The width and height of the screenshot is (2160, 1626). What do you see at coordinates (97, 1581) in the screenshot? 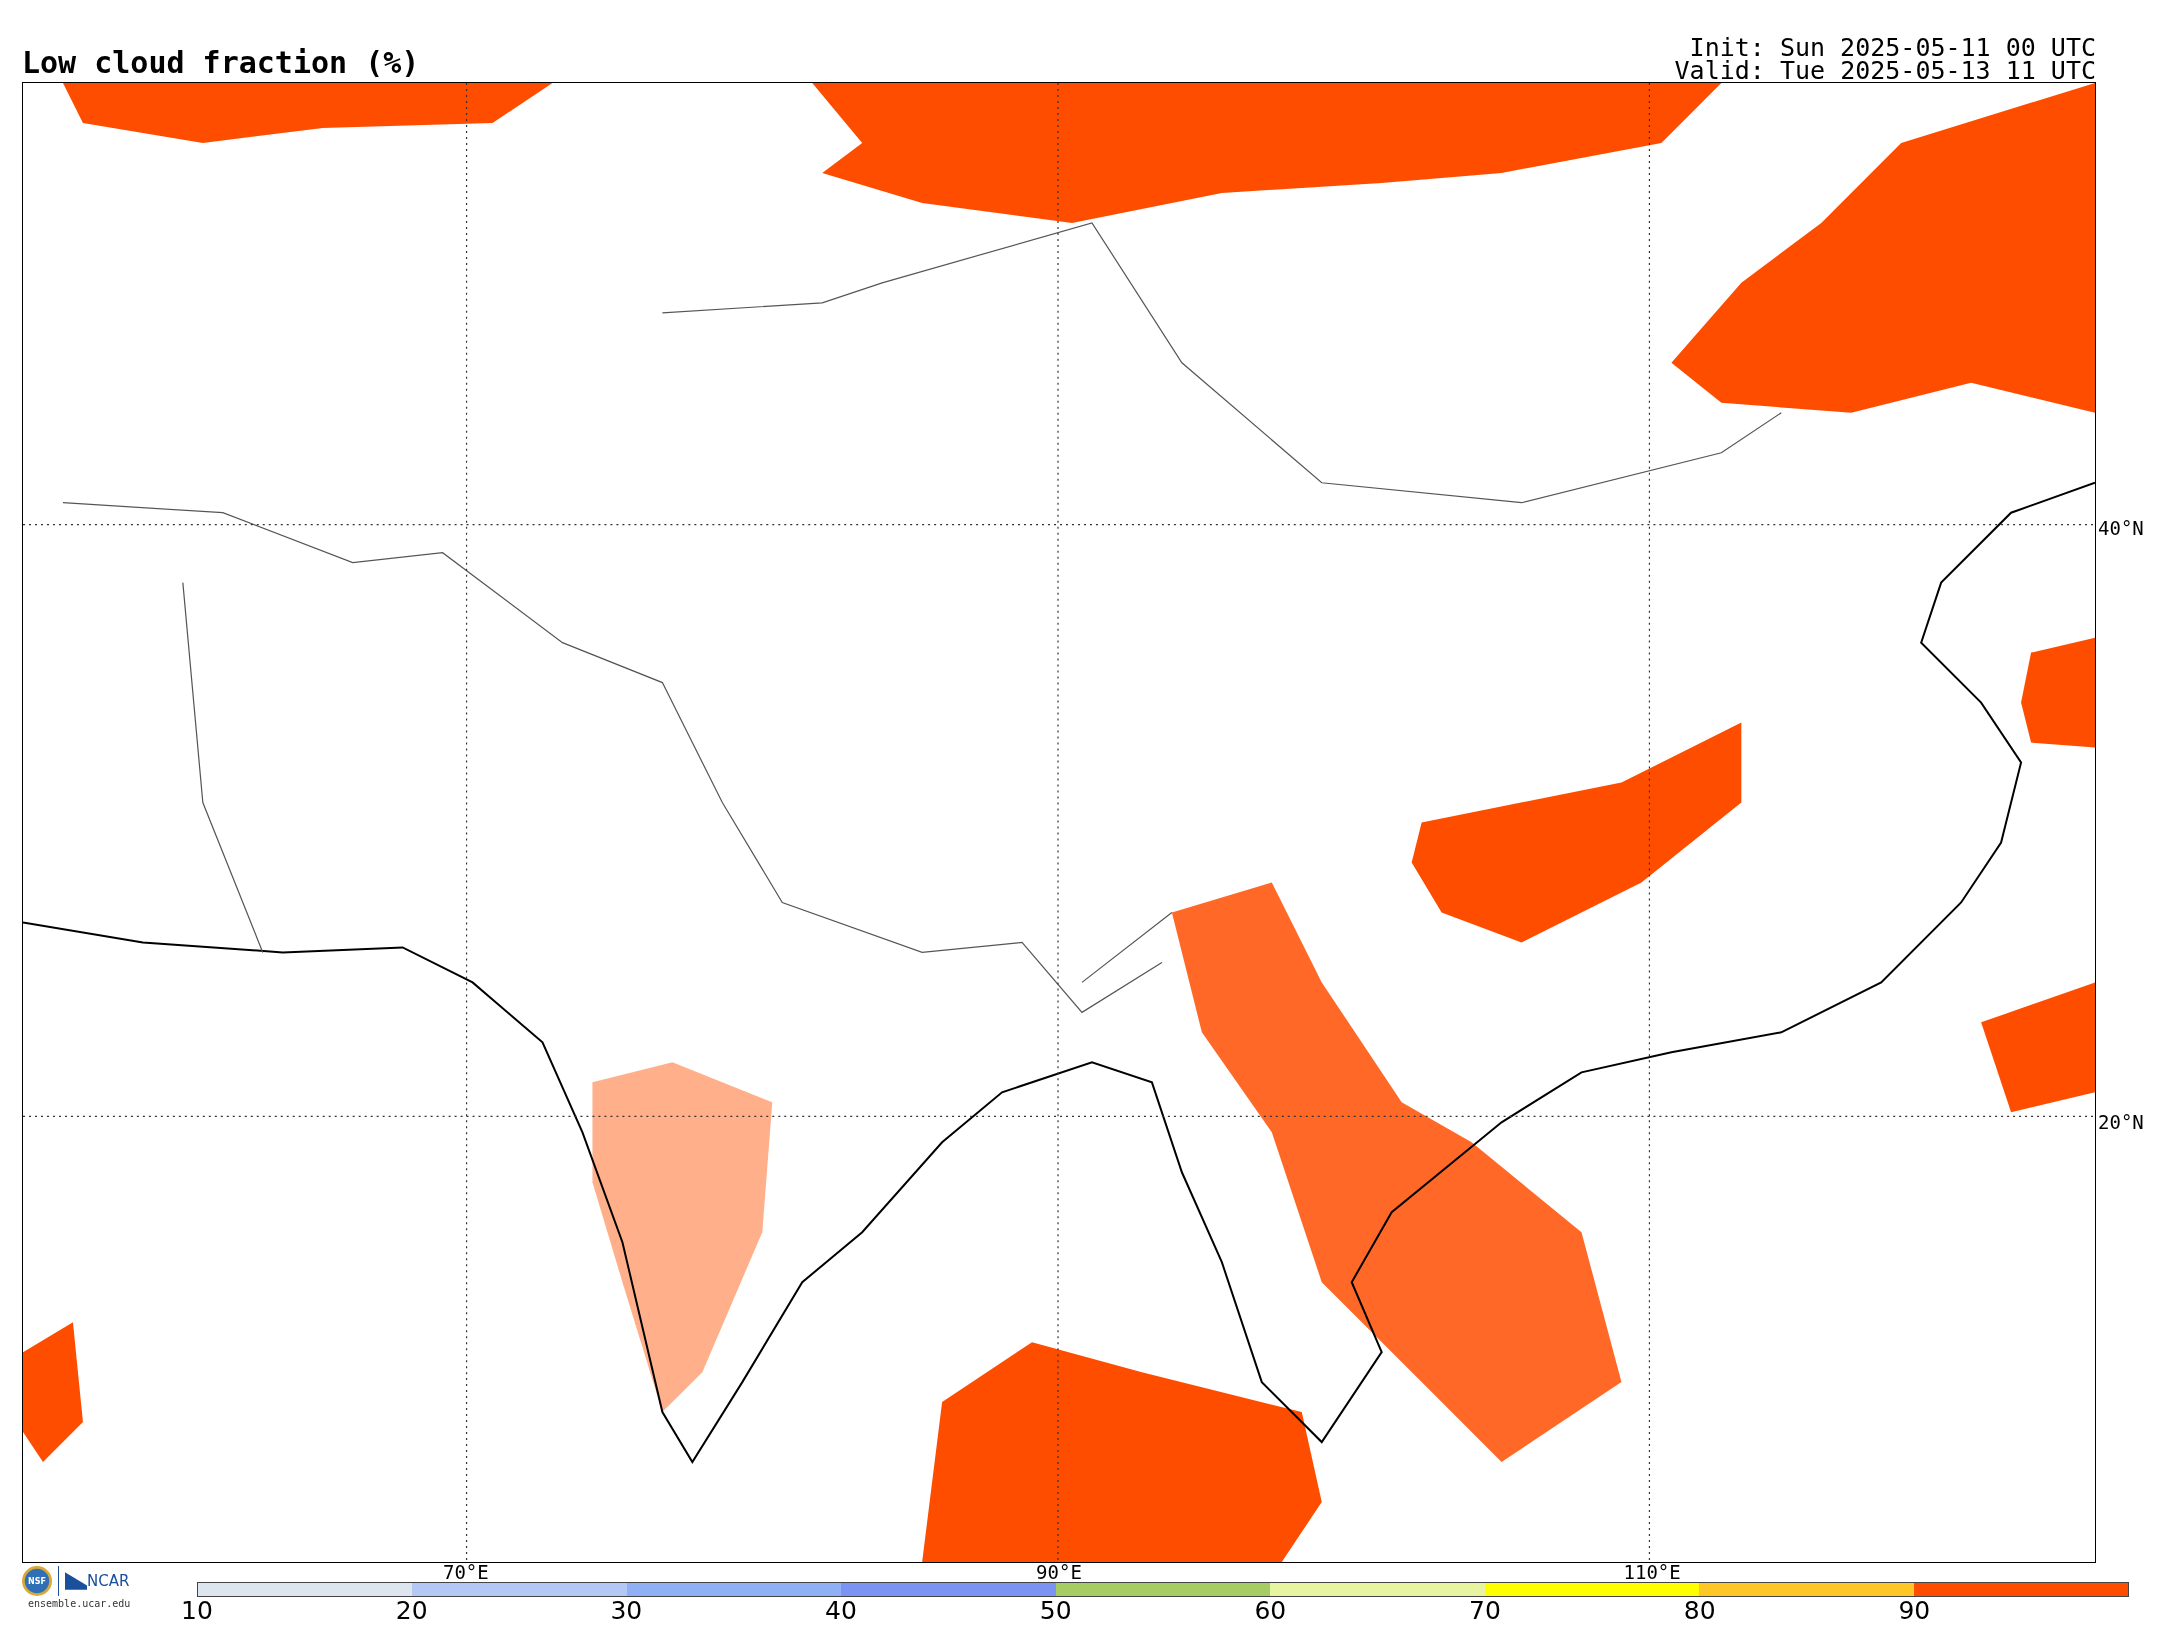
I see `ncar-logo: NCAR` at bounding box center [97, 1581].